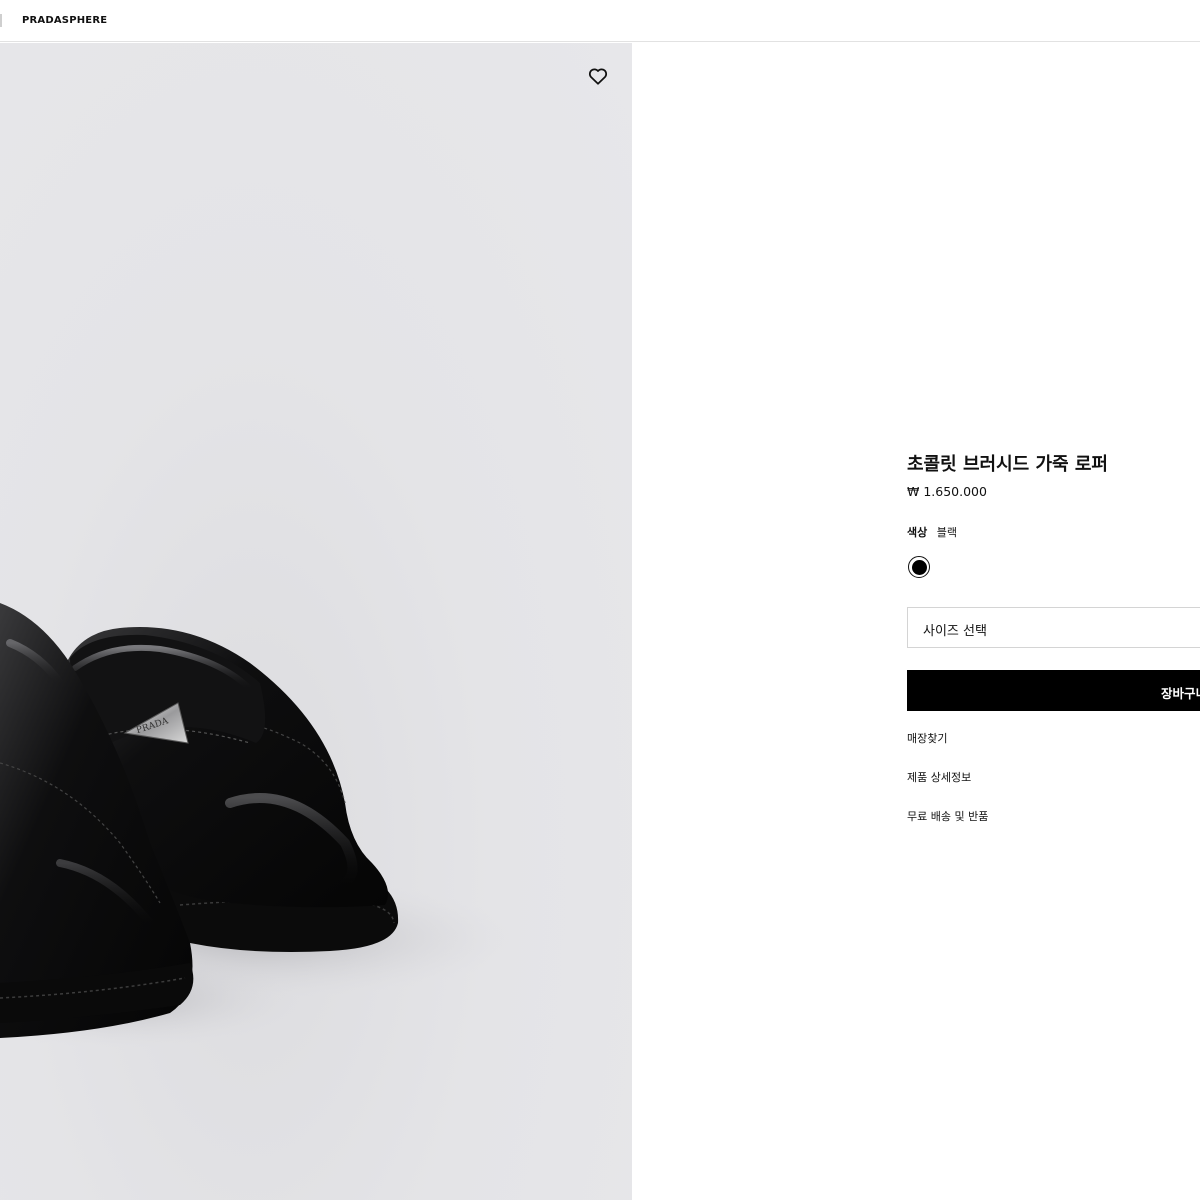  What do you see at coordinates (947, 816) in the screenshot?
I see `shipping-returns-link: 무료 배송 및 반품` at bounding box center [947, 816].